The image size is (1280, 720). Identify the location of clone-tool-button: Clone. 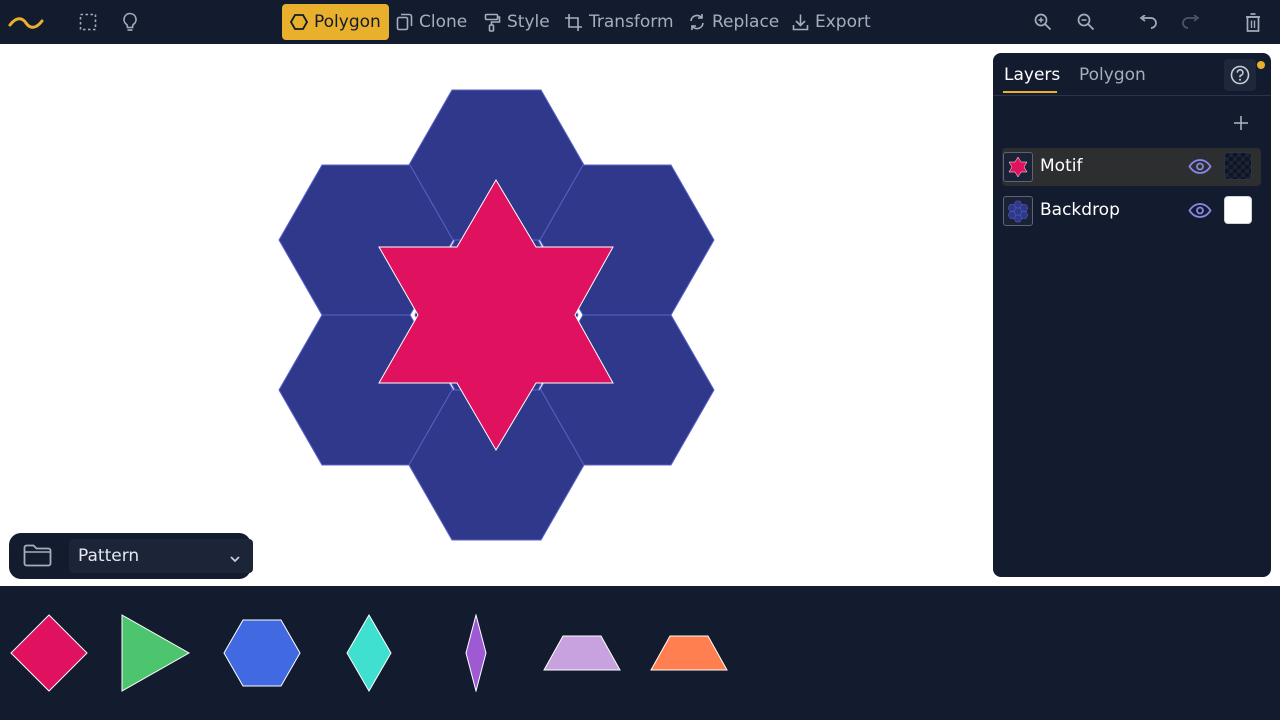
(431, 22).